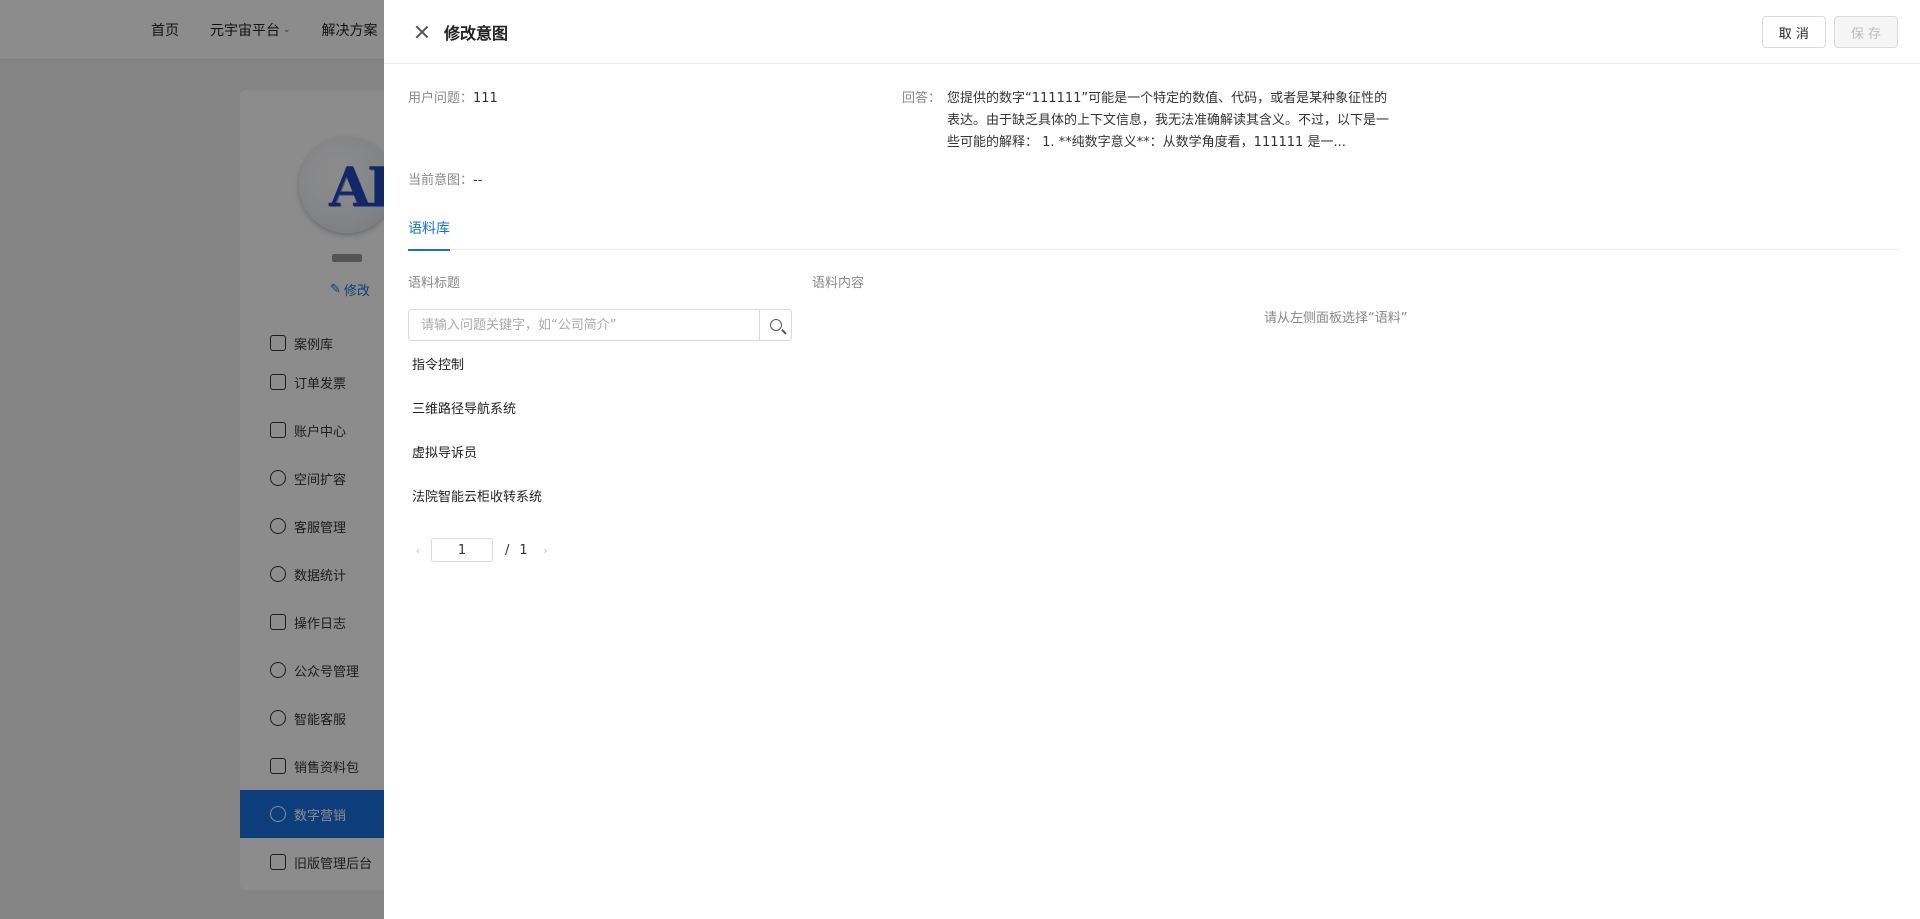  Describe the element at coordinates (476, 33) in the screenshot. I see `drawer-title: 修改意图` at that location.